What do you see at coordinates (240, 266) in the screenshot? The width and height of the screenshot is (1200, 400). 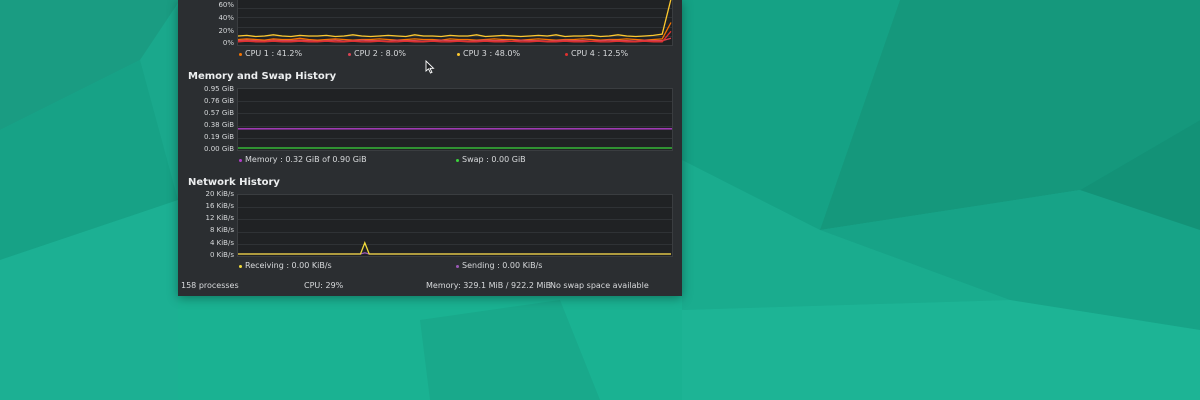 I see `receiving-legend-dot` at bounding box center [240, 266].